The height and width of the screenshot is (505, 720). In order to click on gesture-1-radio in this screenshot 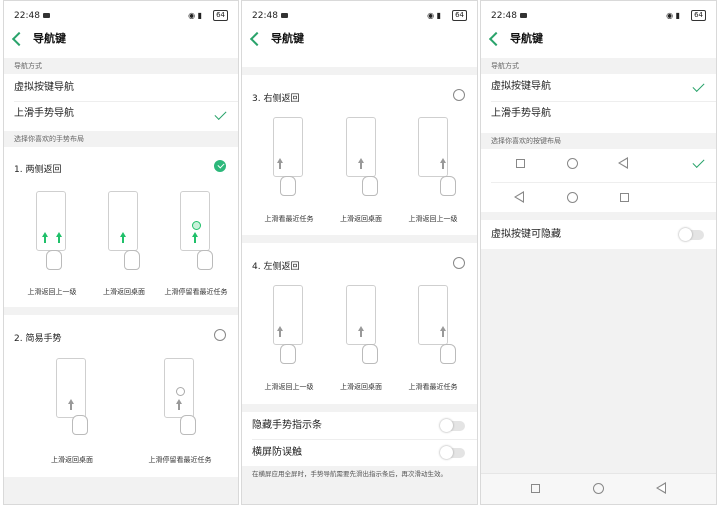, I will do `click(220, 166)`.